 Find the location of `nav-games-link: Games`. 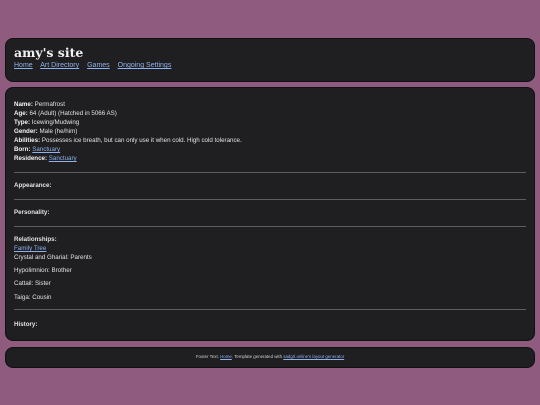

nav-games-link: Games is located at coordinates (98, 65).